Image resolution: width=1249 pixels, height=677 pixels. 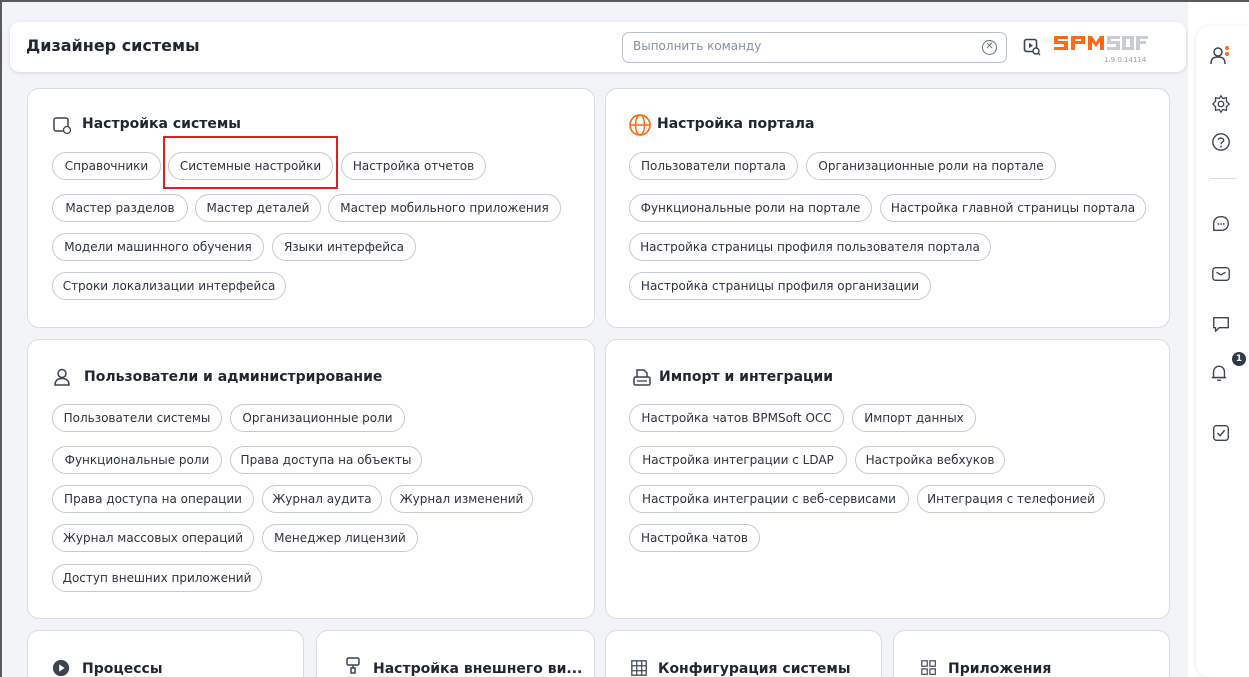 What do you see at coordinates (930, 460) in the screenshot?
I see `chip-webhooks: Настройка вебхуков` at bounding box center [930, 460].